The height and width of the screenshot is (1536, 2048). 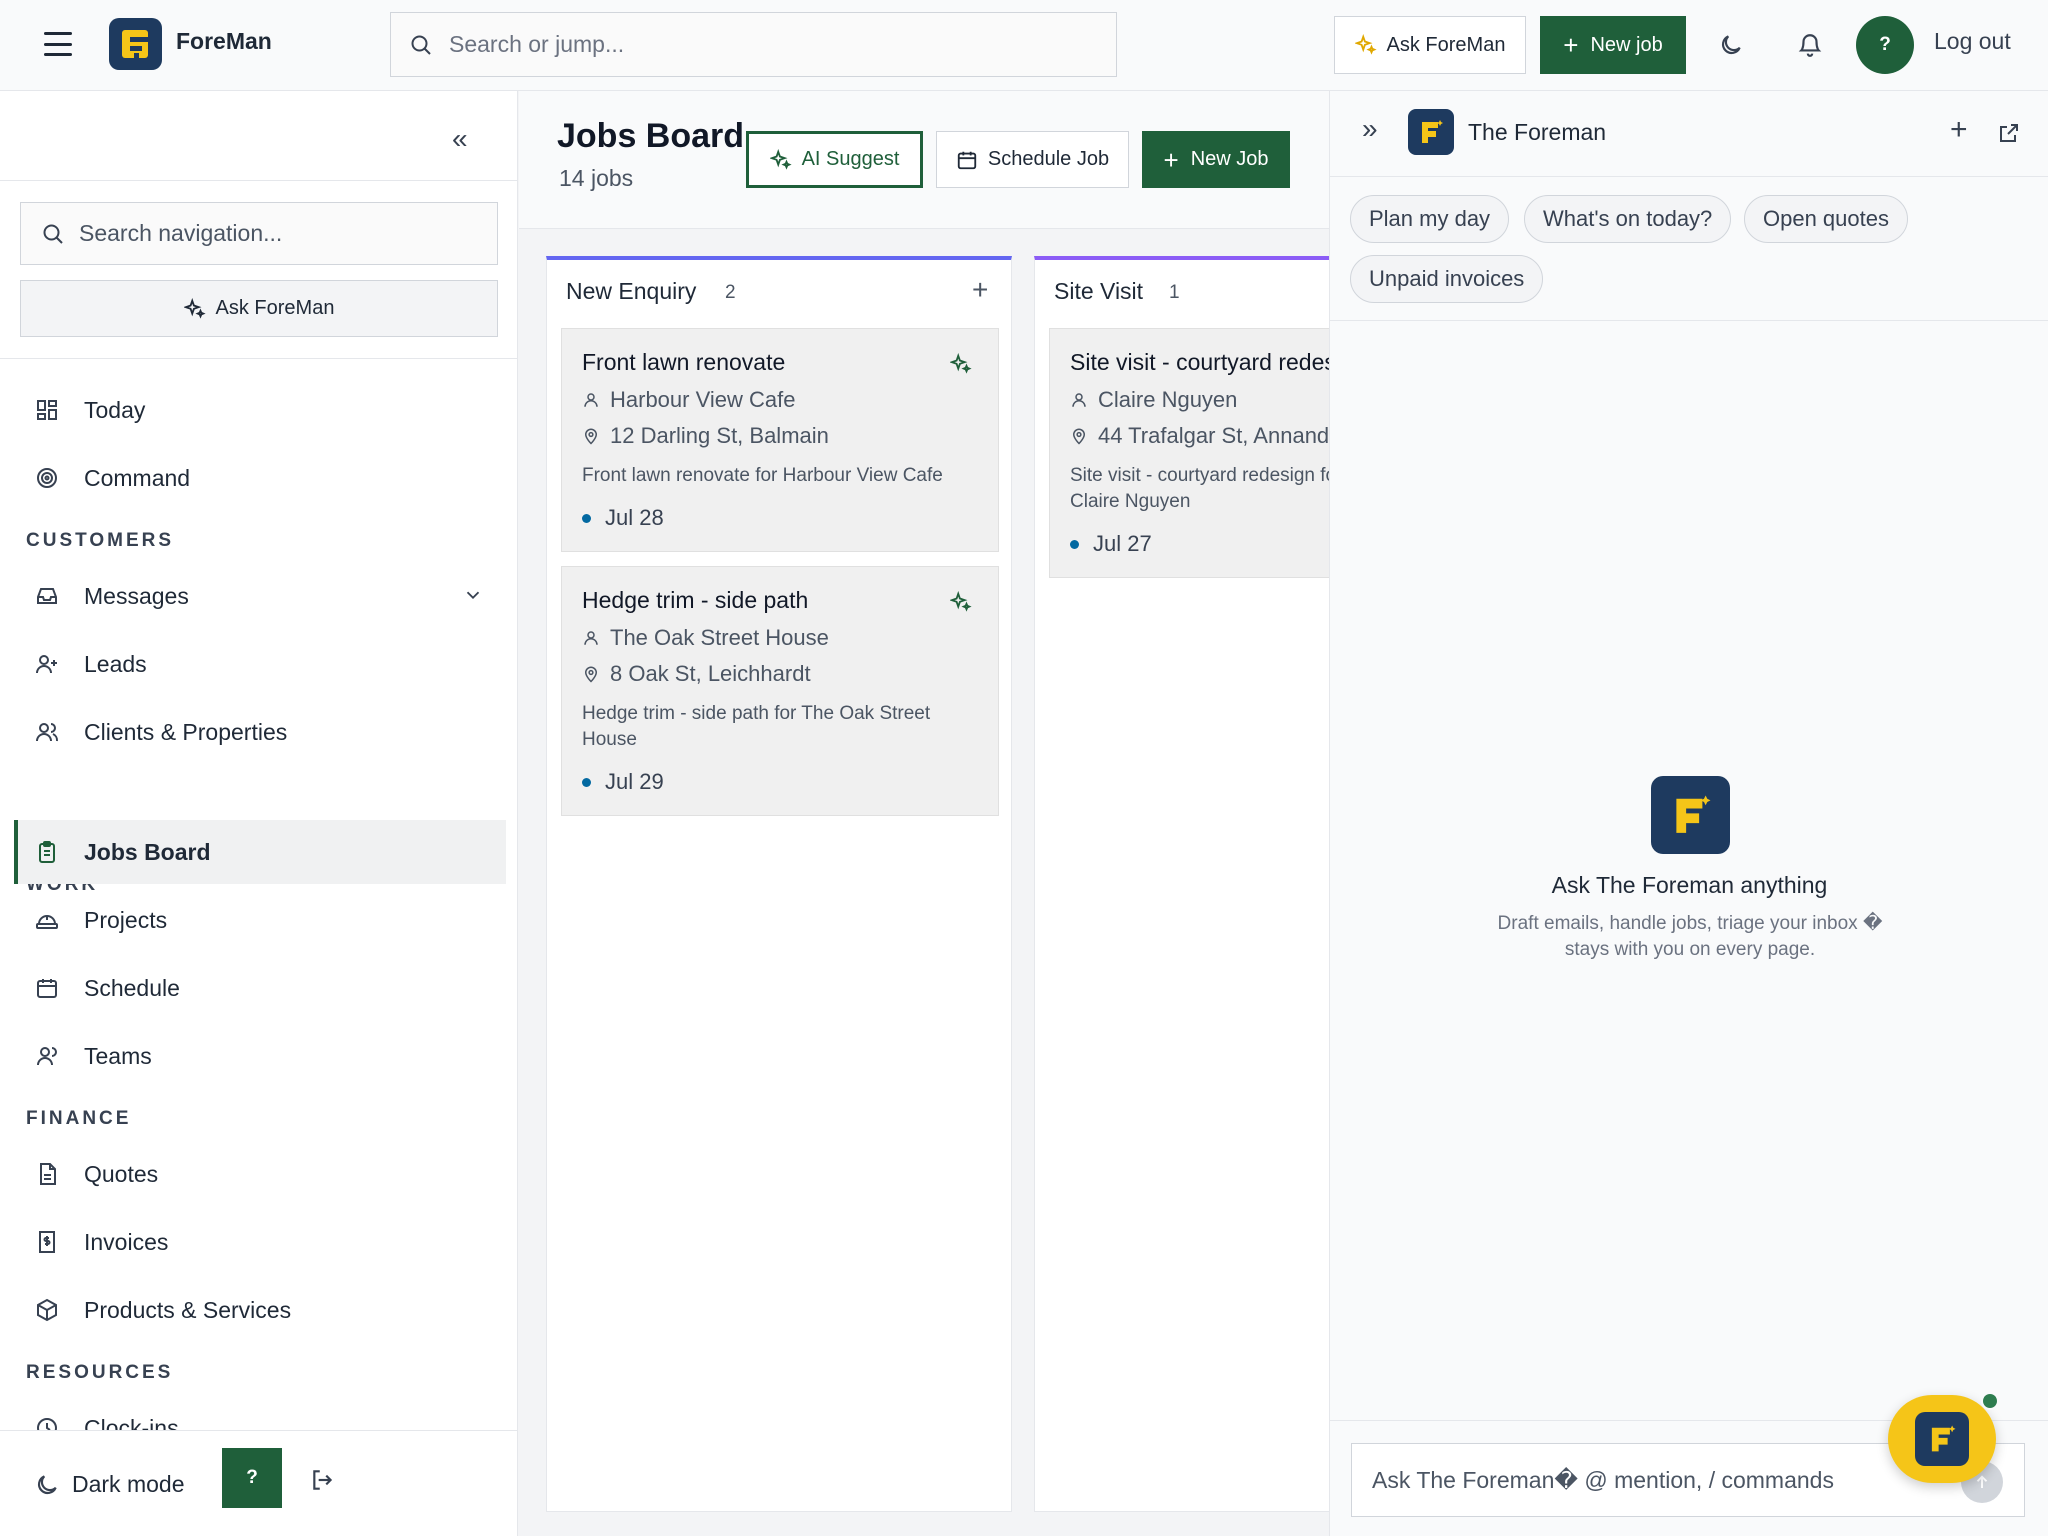 What do you see at coordinates (260, 920) in the screenshot?
I see `sidebar-item-projects: Projects` at bounding box center [260, 920].